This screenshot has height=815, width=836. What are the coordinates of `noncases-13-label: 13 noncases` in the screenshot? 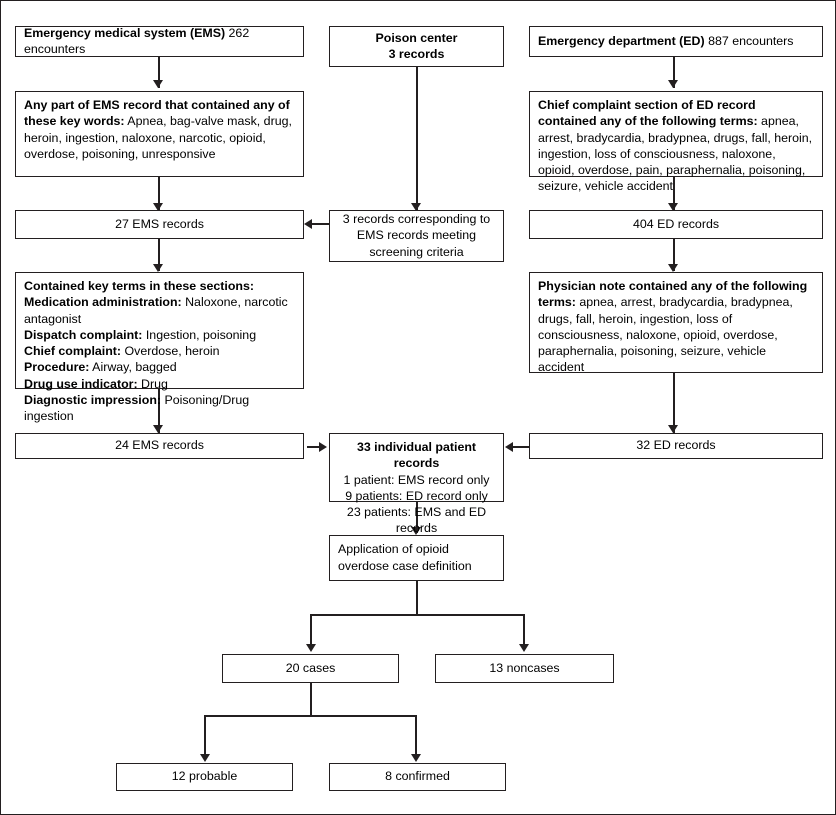 It's located at (524, 667).